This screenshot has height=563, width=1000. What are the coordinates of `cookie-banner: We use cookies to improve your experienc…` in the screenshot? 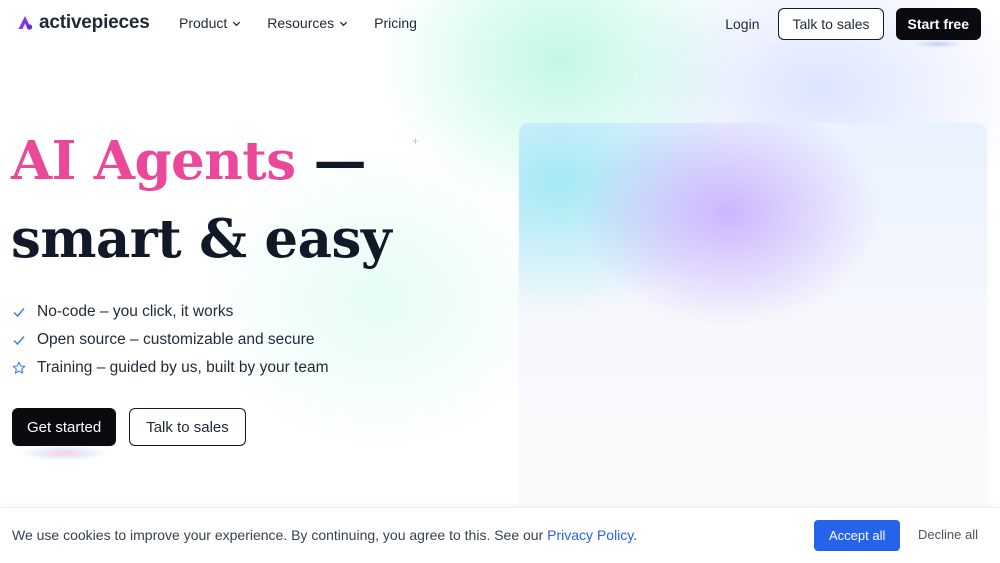 It's located at (500, 535).